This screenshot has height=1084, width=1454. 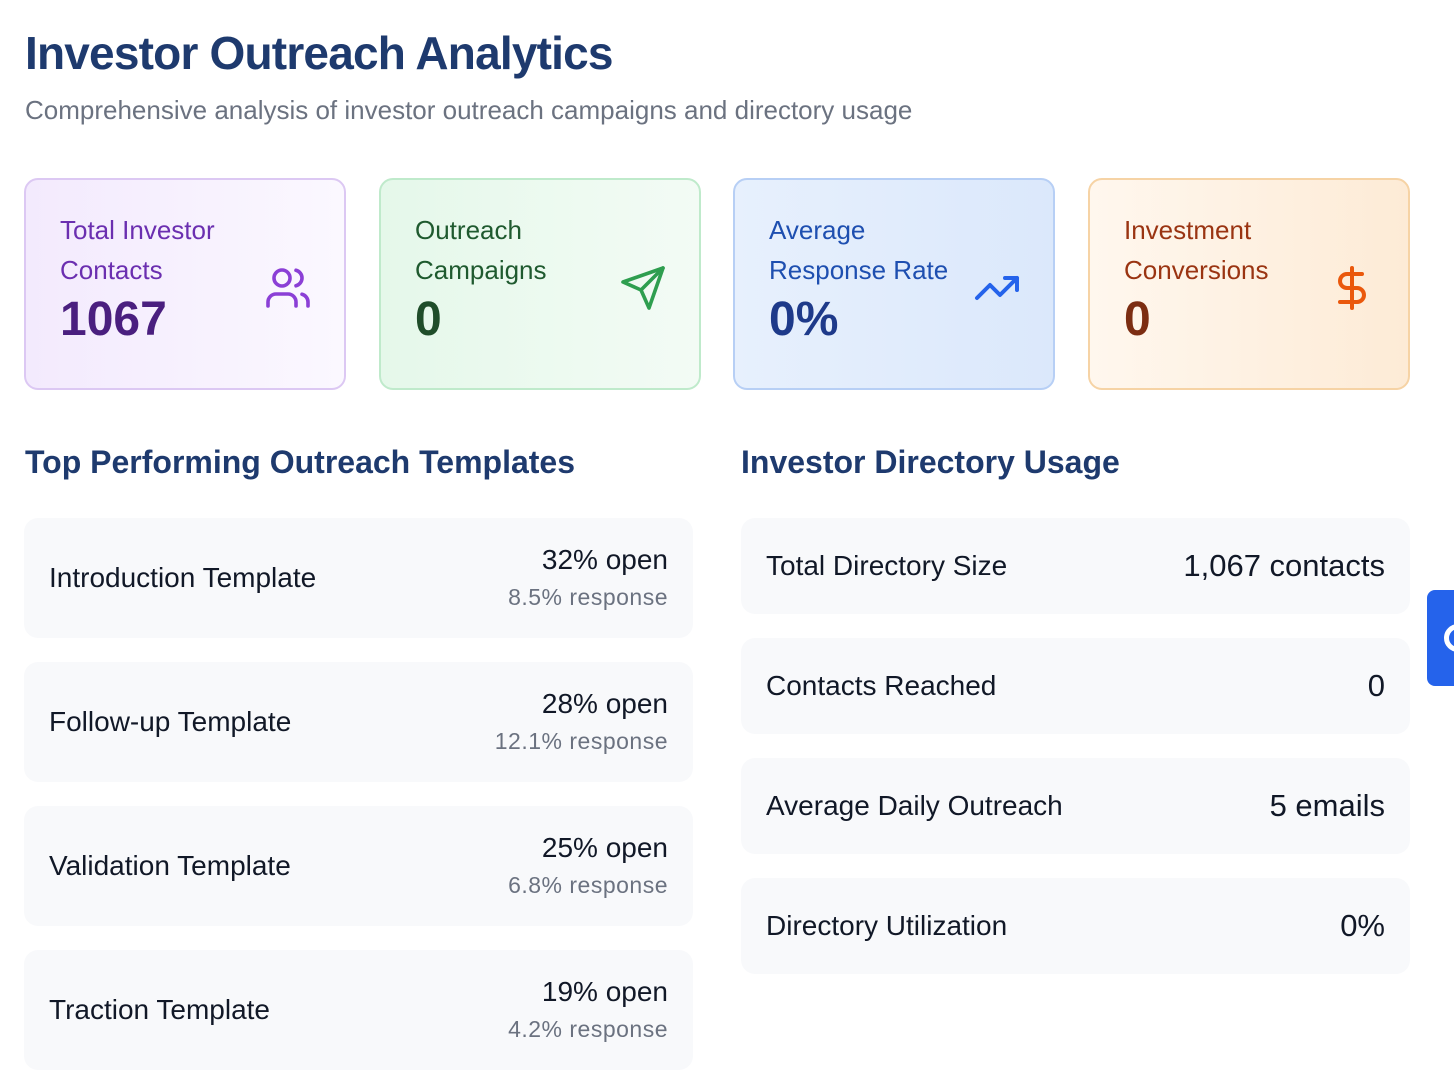 I want to click on directory-section-title: Investor Directory Usage, so click(x=930, y=462).